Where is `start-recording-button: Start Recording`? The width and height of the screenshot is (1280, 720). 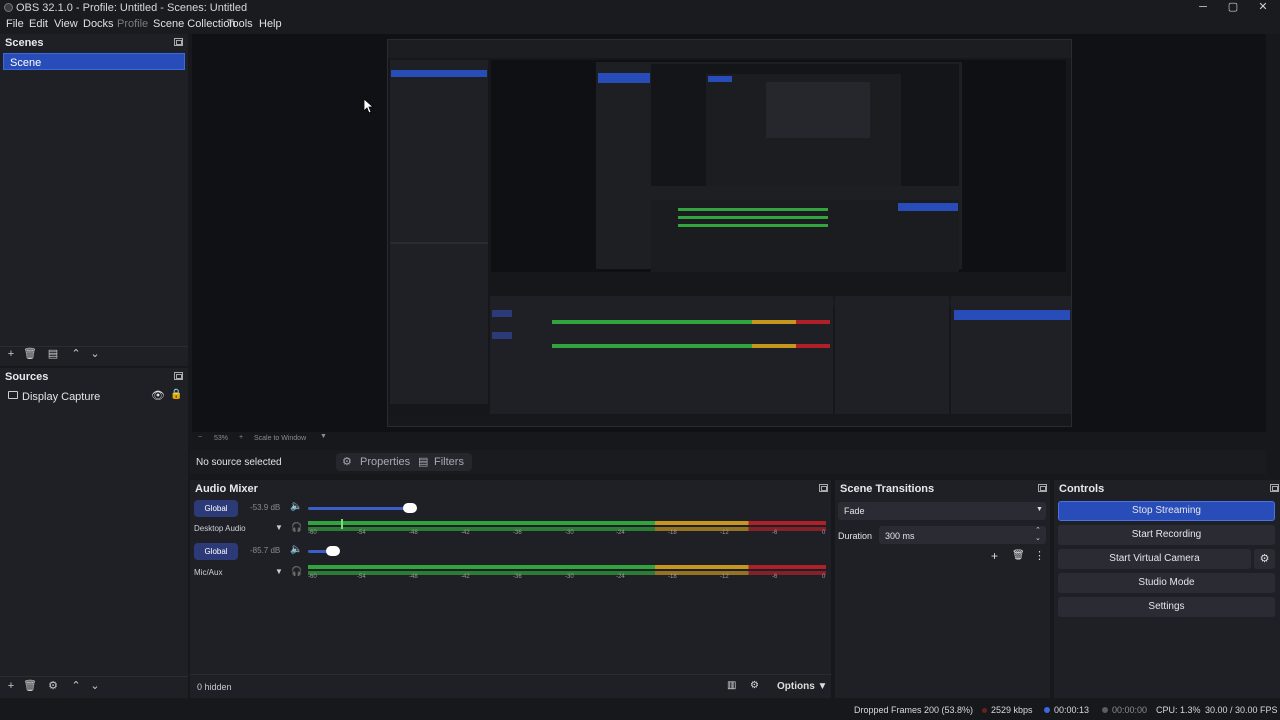 start-recording-button: Start Recording is located at coordinates (1166, 535).